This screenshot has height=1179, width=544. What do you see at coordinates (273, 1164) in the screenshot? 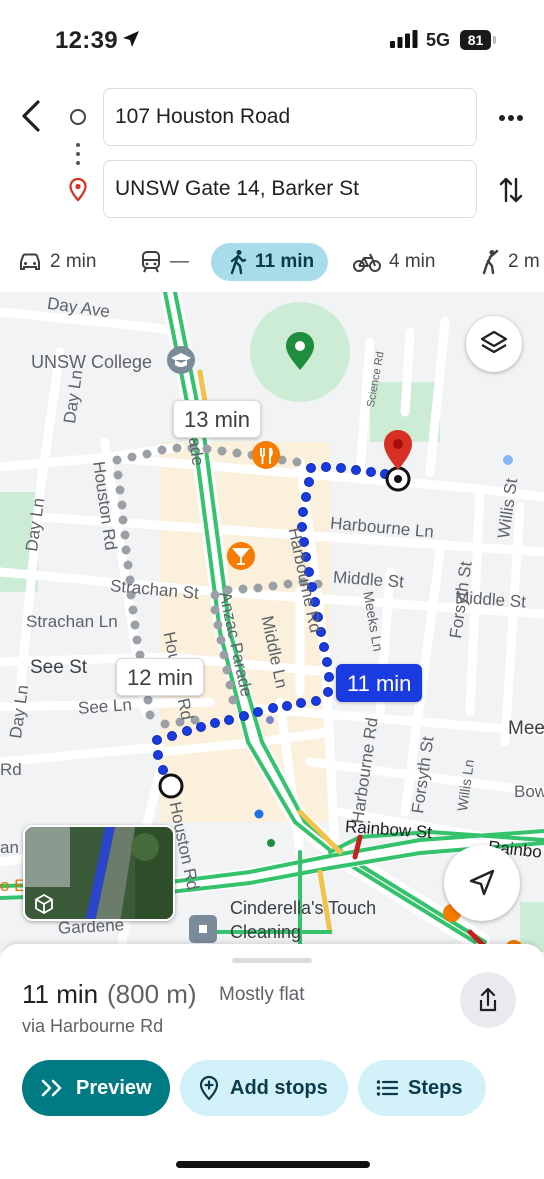
I see `home-indicator` at bounding box center [273, 1164].